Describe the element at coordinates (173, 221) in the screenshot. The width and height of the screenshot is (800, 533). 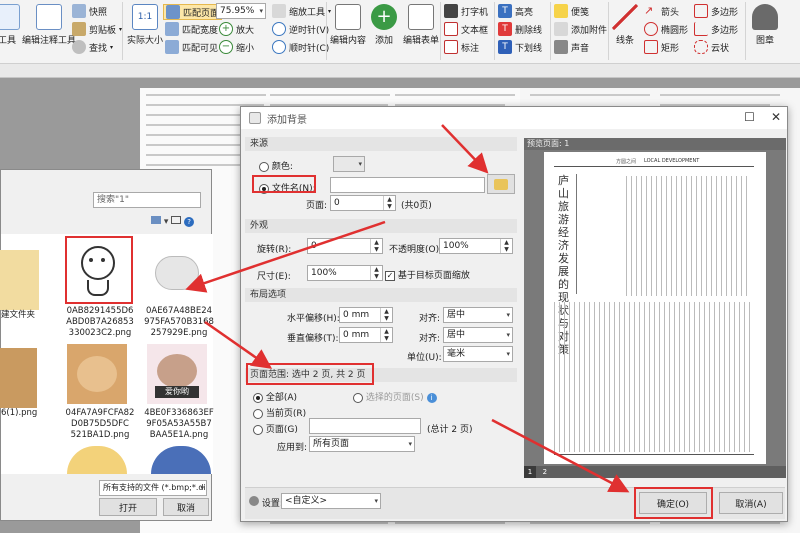
I see `view-options: ▾ ?` at that location.